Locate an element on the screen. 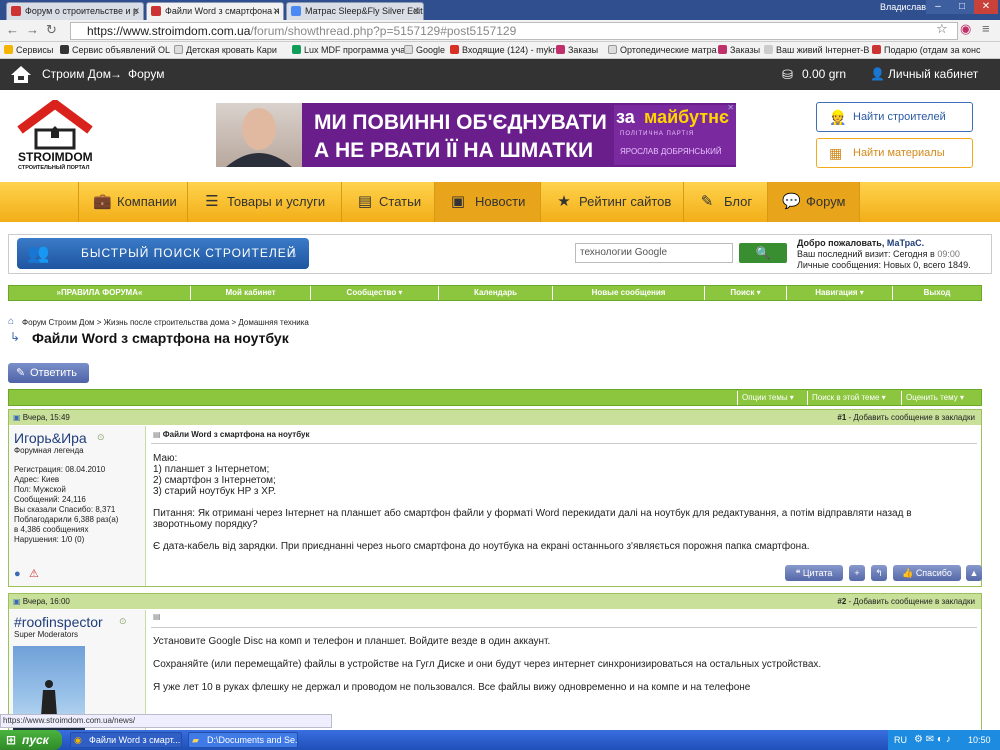 The width and height of the screenshot is (1000, 750). reply-icon: ✎ is located at coordinates (21, 373).